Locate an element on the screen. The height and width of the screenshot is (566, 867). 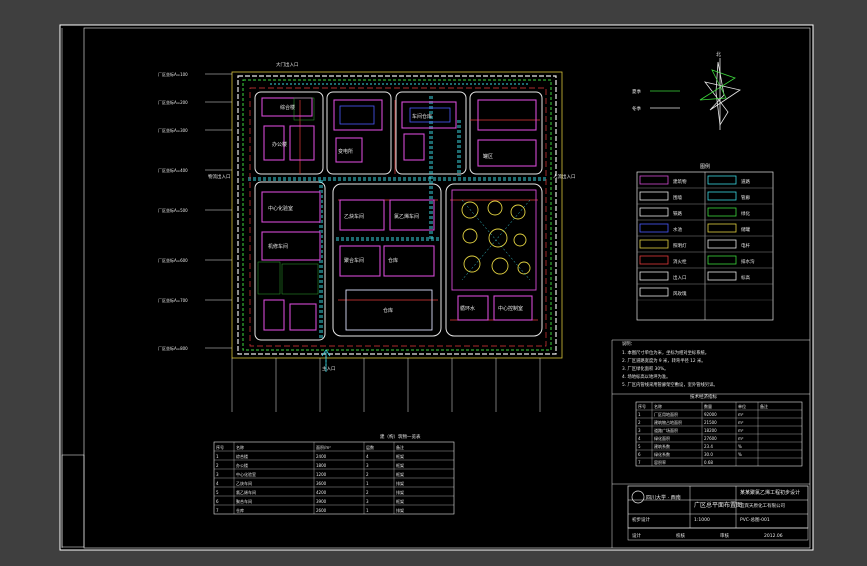
legend-item: 储罐 is located at coordinates (745, 229).